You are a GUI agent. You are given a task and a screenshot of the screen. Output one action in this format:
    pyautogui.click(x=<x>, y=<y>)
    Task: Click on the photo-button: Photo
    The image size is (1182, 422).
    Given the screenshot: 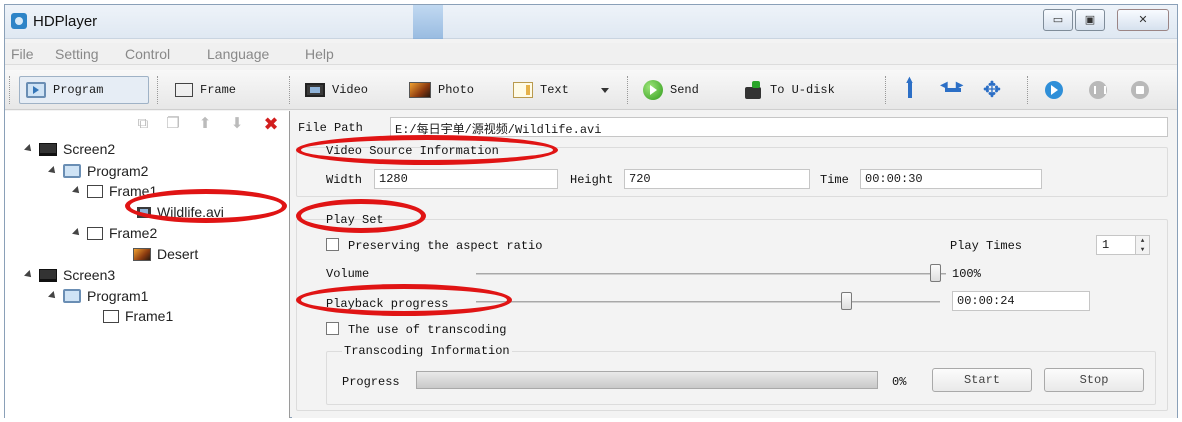 What is the action you would take?
    pyautogui.click(x=441, y=90)
    